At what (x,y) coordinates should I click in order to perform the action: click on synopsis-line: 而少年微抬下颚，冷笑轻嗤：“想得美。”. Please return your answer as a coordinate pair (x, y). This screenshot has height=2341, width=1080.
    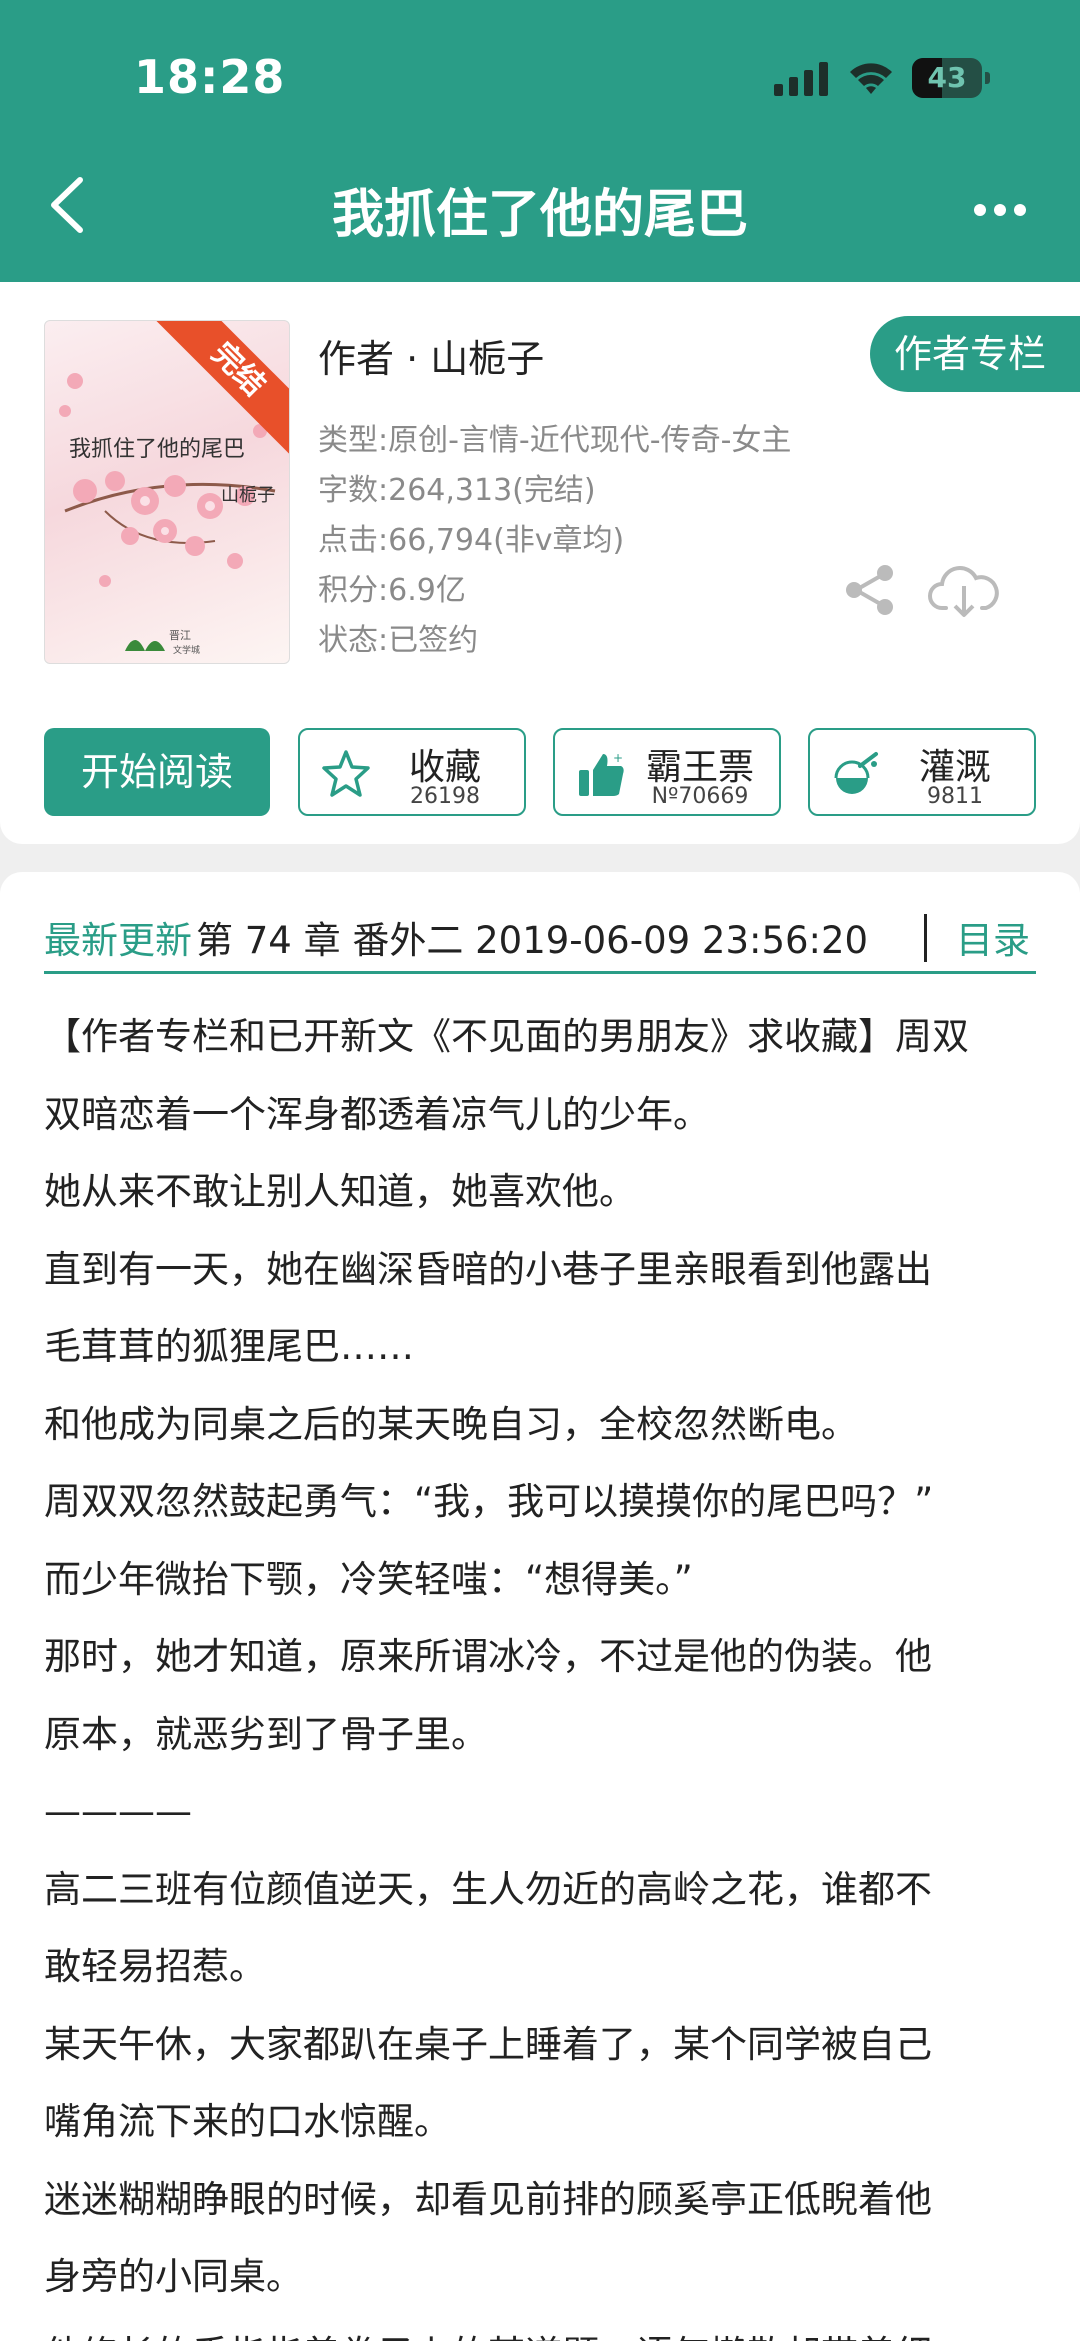
    Looking at the image, I should click on (368, 1579).